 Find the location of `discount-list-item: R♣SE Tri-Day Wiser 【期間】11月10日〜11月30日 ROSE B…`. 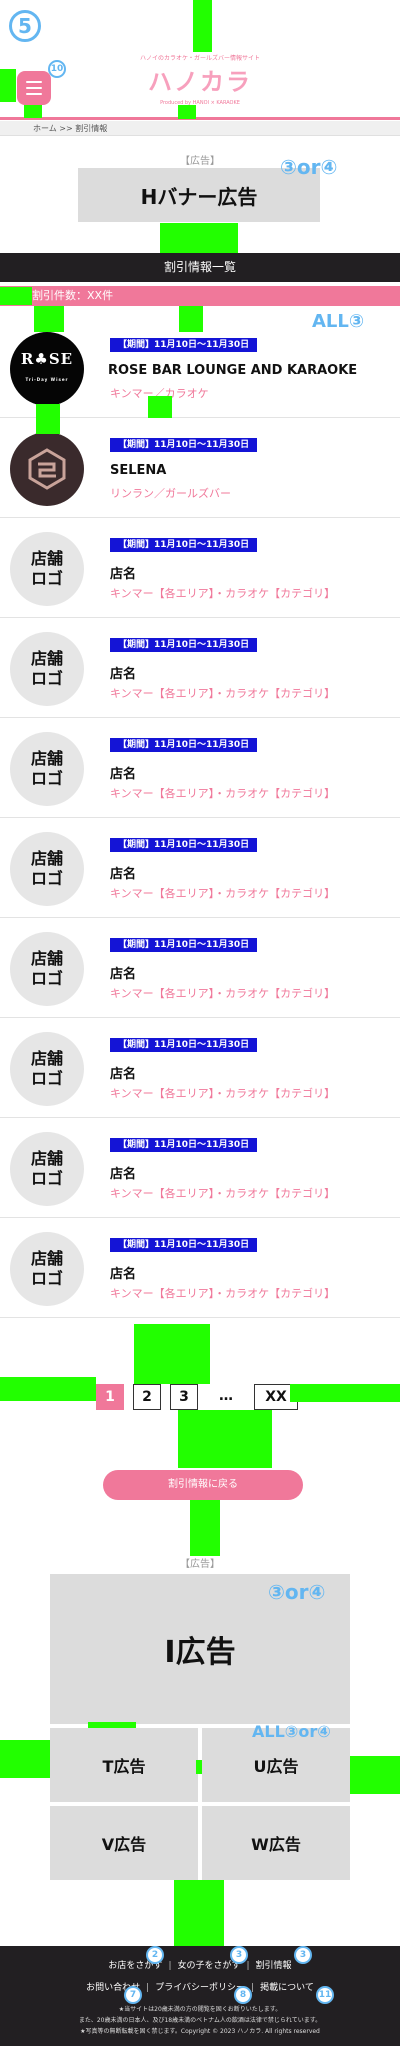

discount-list-item: R♣SE Tri-Day Wiser 【期間】11月10日〜11月30日 ROSE B… is located at coordinates (200, 368).